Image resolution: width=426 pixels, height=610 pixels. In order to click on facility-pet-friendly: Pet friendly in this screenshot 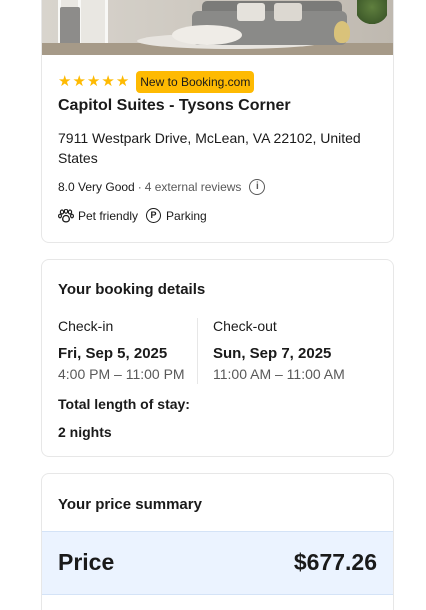, I will do `click(98, 215)`.